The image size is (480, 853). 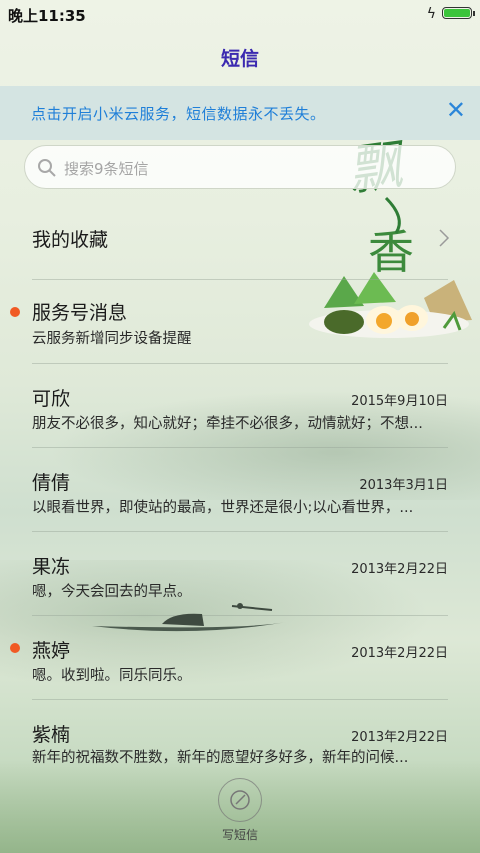 I want to click on service-name: 服务号消息, so click(x=80, y=313).